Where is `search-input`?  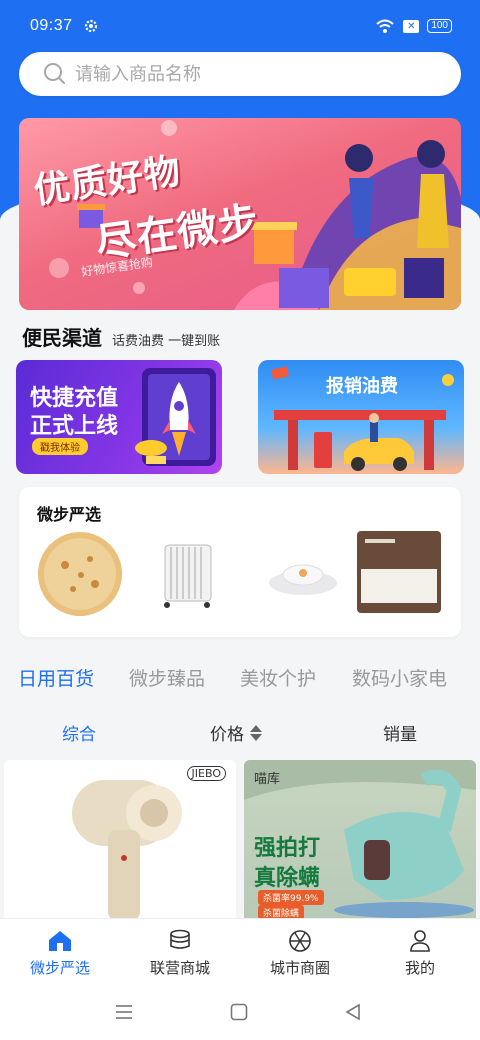
search-input is located at coordinates (255, 74).